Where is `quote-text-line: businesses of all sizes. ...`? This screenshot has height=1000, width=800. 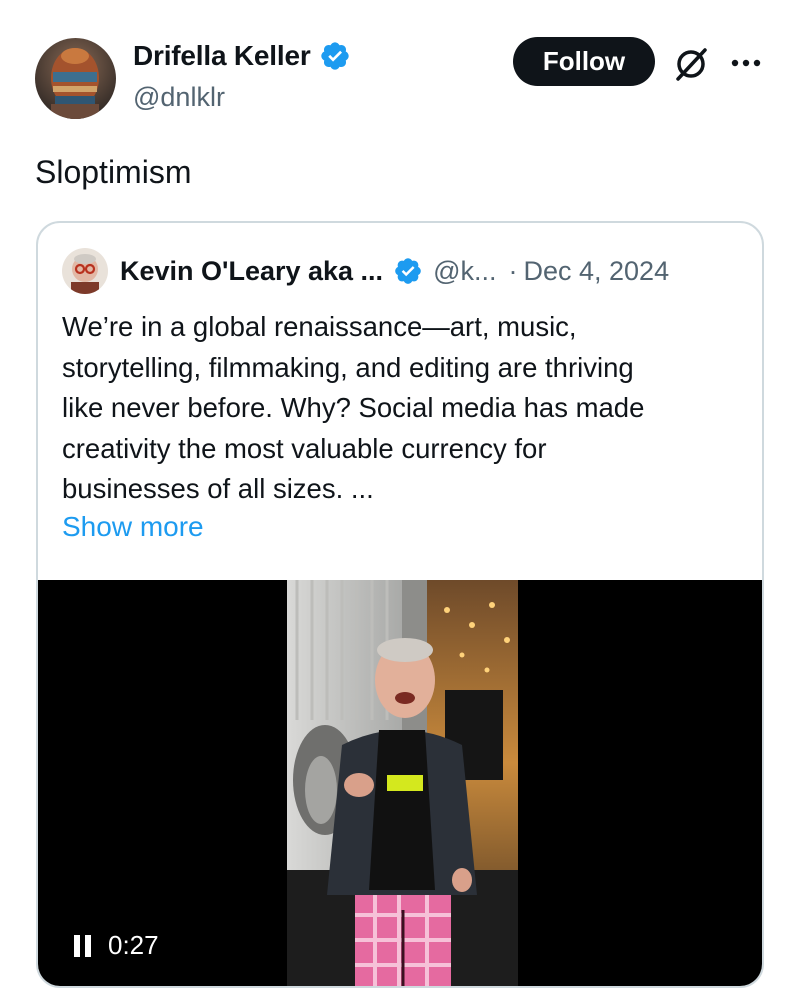 quote-text-line: businesses of all sizes. ... is located at coordinates (218, 488).